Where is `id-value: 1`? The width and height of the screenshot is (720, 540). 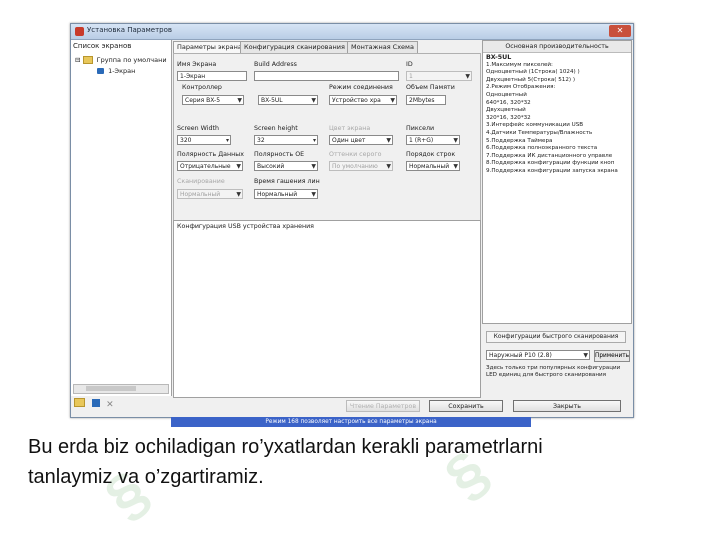 id-value: 1 is located at coordinates (411, 76).